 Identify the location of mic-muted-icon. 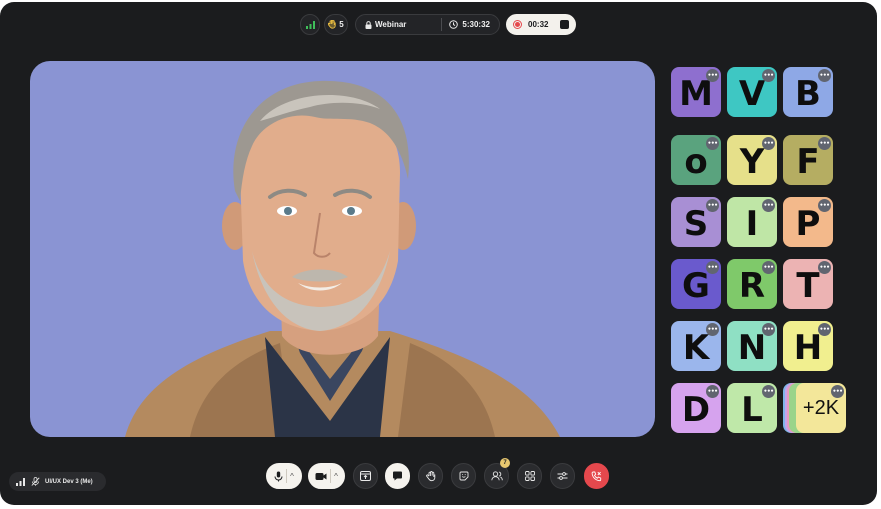
(35, 481).